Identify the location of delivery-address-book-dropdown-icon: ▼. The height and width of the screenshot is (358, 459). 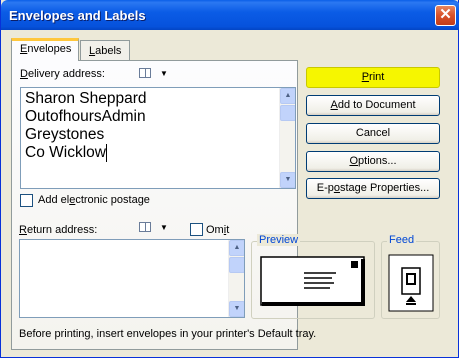
(164, 73).